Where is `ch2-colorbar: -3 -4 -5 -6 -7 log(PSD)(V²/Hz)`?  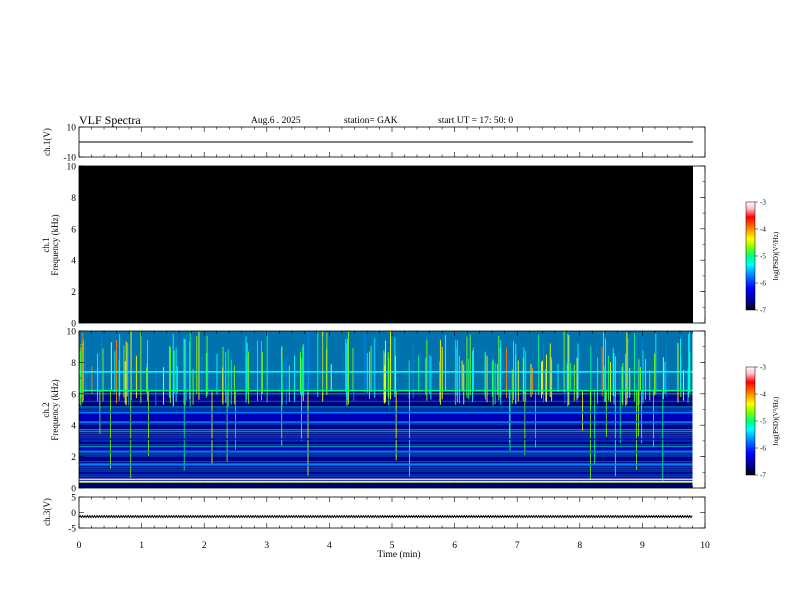 ch2-colorbar: -3 -4 -5 -6 -7 log(PSD)(V²/Hz) is located at coordinates (762, 422).